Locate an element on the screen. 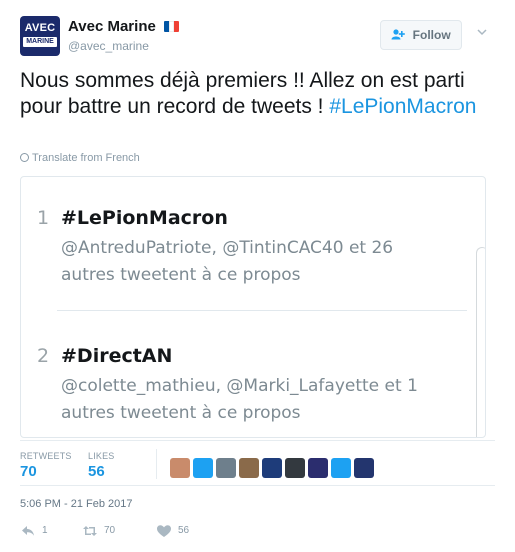 This screenshot has width=515, height=552. reply-button: 1 is located at coordinates (34, 531).